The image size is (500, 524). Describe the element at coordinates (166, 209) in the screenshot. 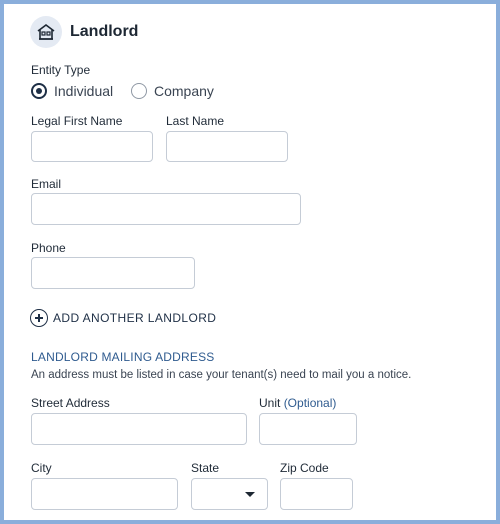

I see `email-input` at that location.